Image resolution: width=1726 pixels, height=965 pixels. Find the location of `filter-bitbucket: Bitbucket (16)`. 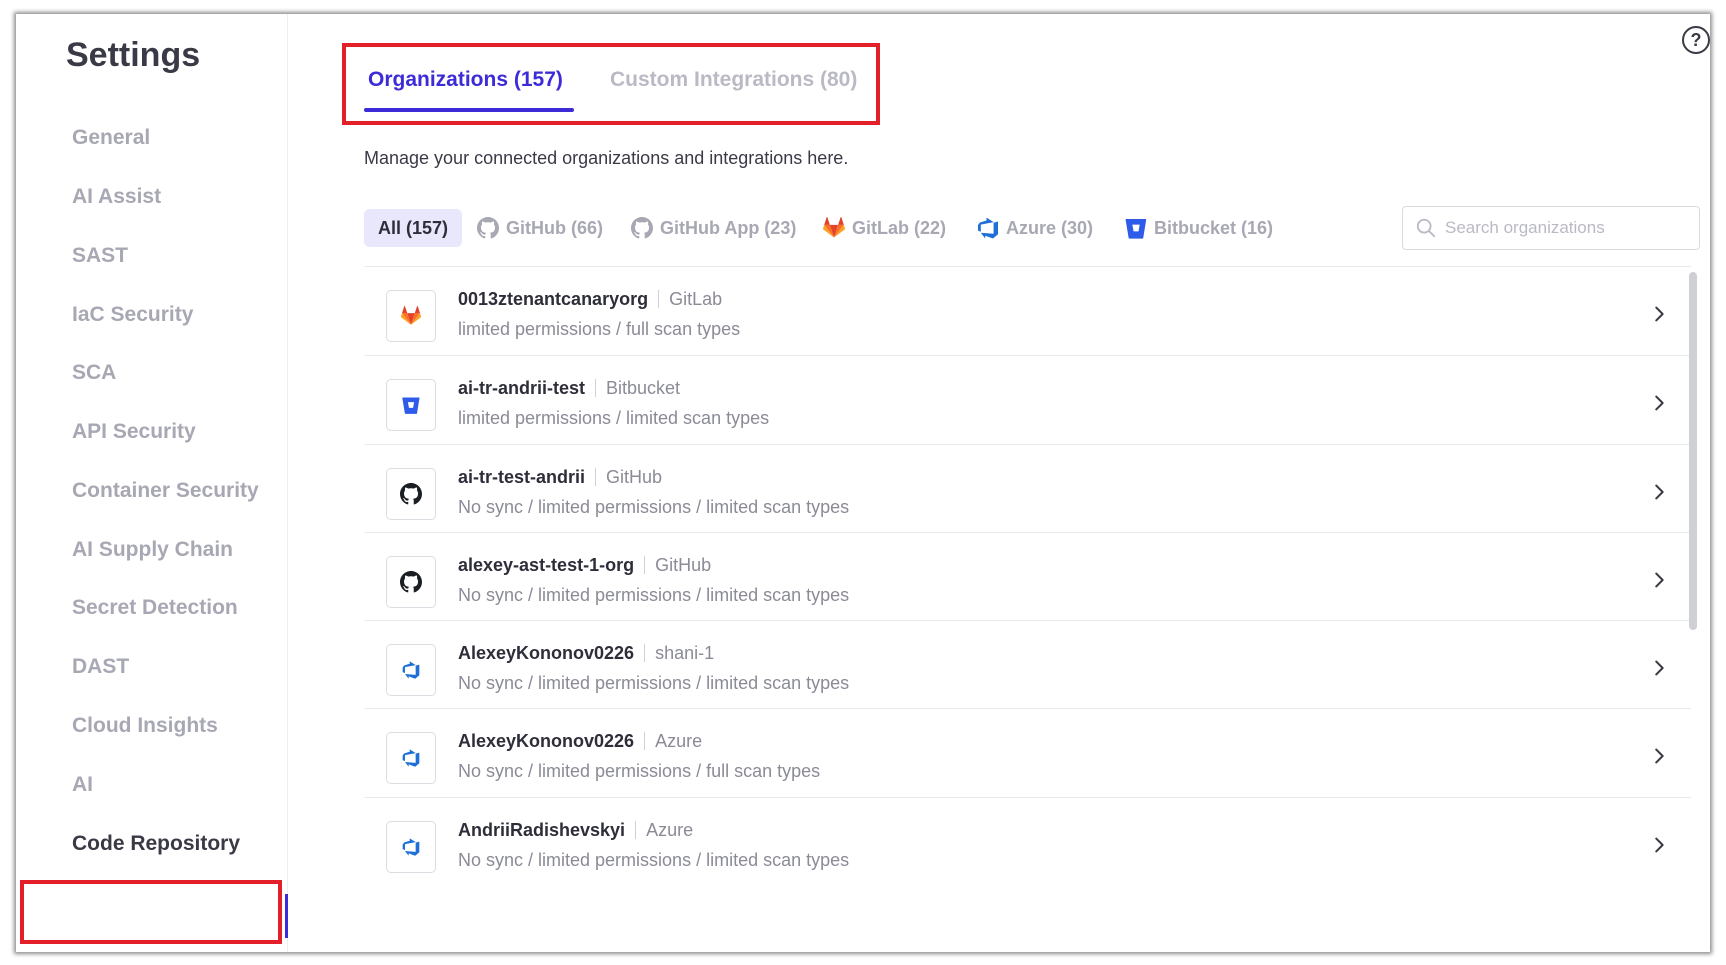

filter-bitbucket: Bitbucket (16) is located at coordinates (1198, 228).